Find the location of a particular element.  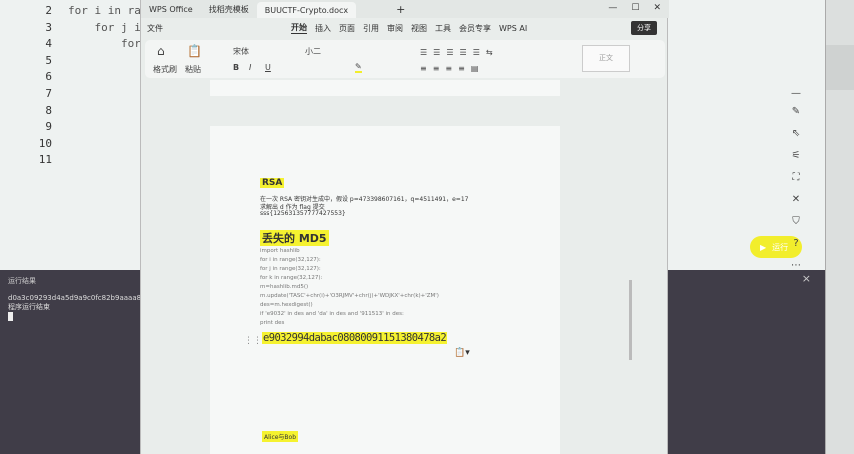

code-line: for j i is located at coordinates (104, 27).